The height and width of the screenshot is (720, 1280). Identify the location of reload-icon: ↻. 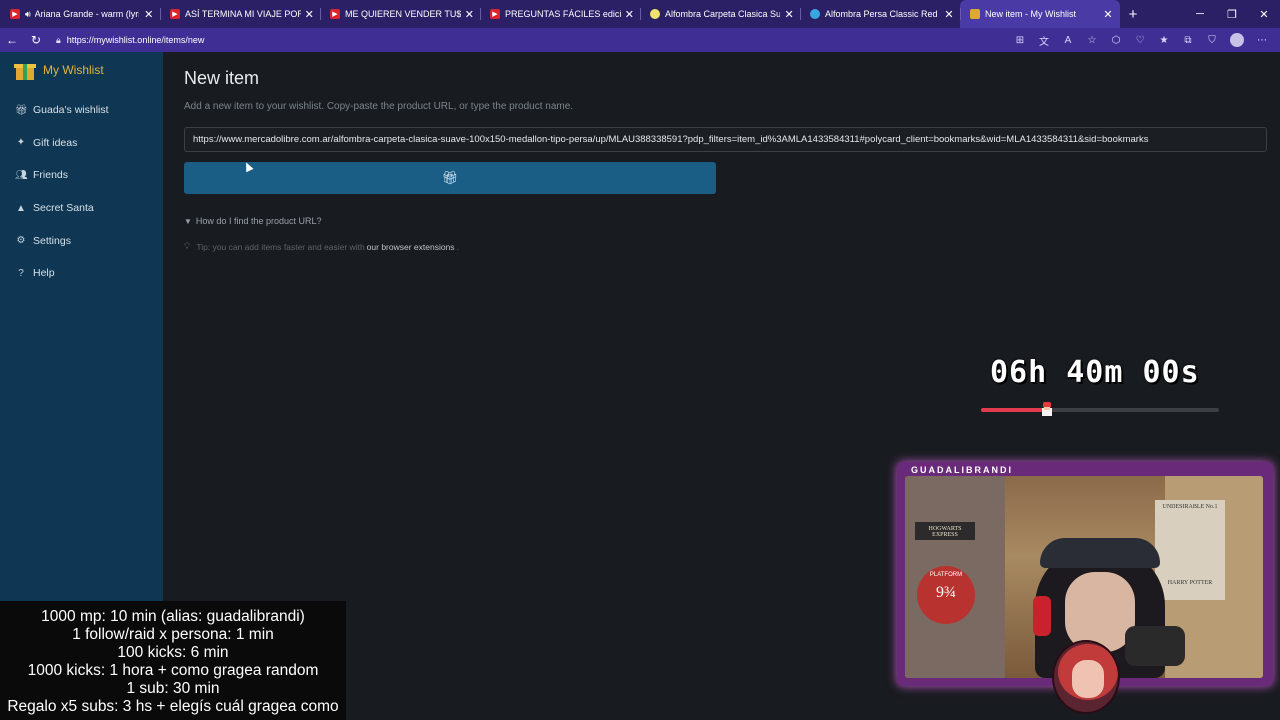
(36, 40).